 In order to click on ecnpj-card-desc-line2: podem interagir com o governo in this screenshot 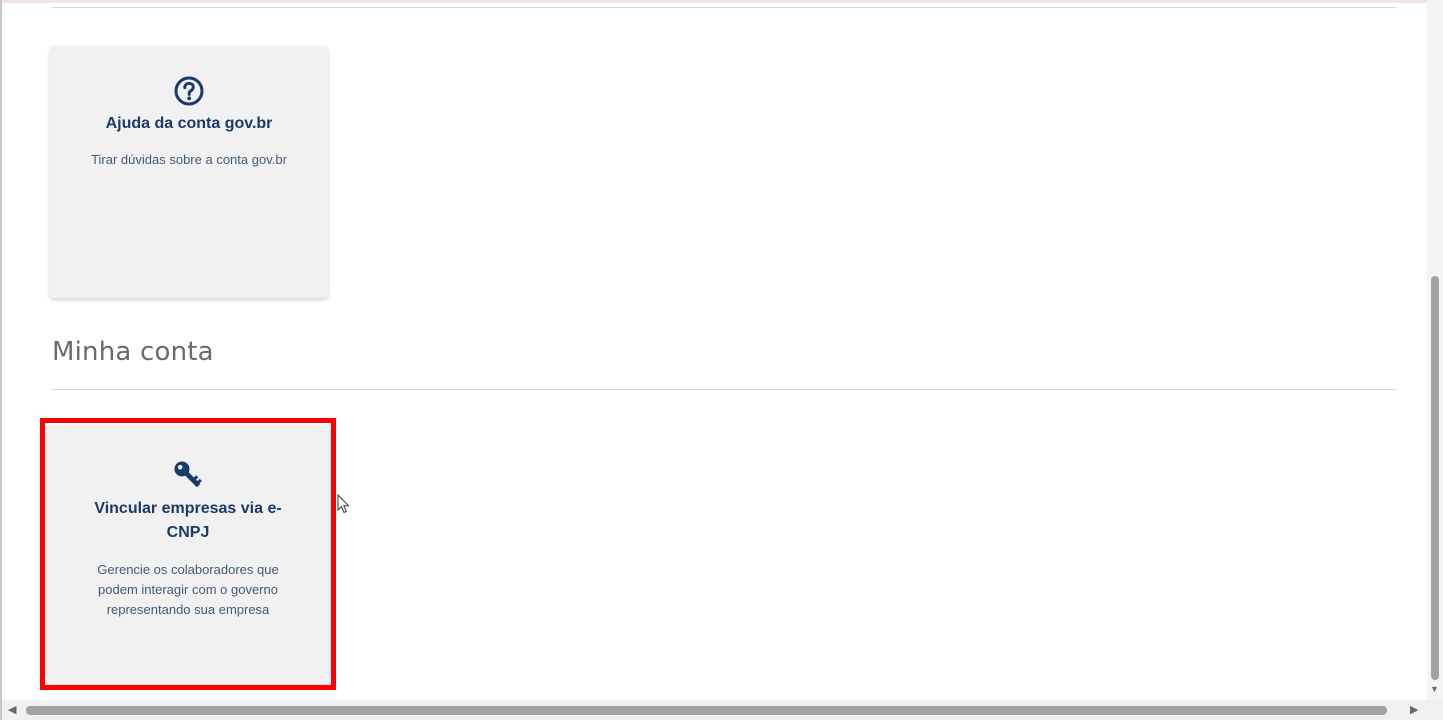, I will do `click(188, 589)`.